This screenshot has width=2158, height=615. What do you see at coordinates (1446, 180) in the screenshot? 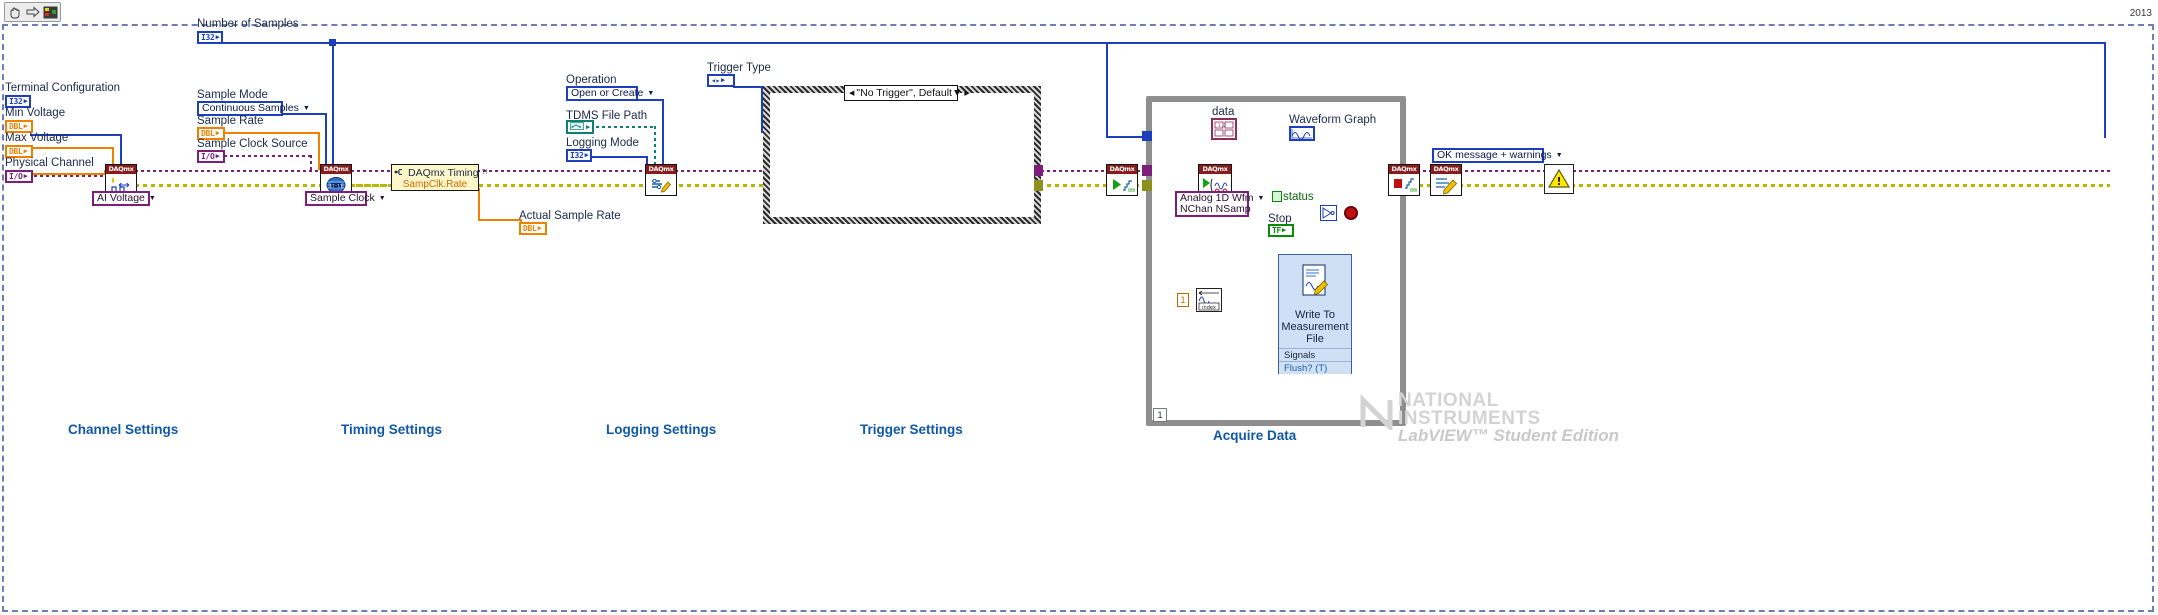
I see `daqmx-clear-task-node: DAQmx` at bounding box center [1446, 180].